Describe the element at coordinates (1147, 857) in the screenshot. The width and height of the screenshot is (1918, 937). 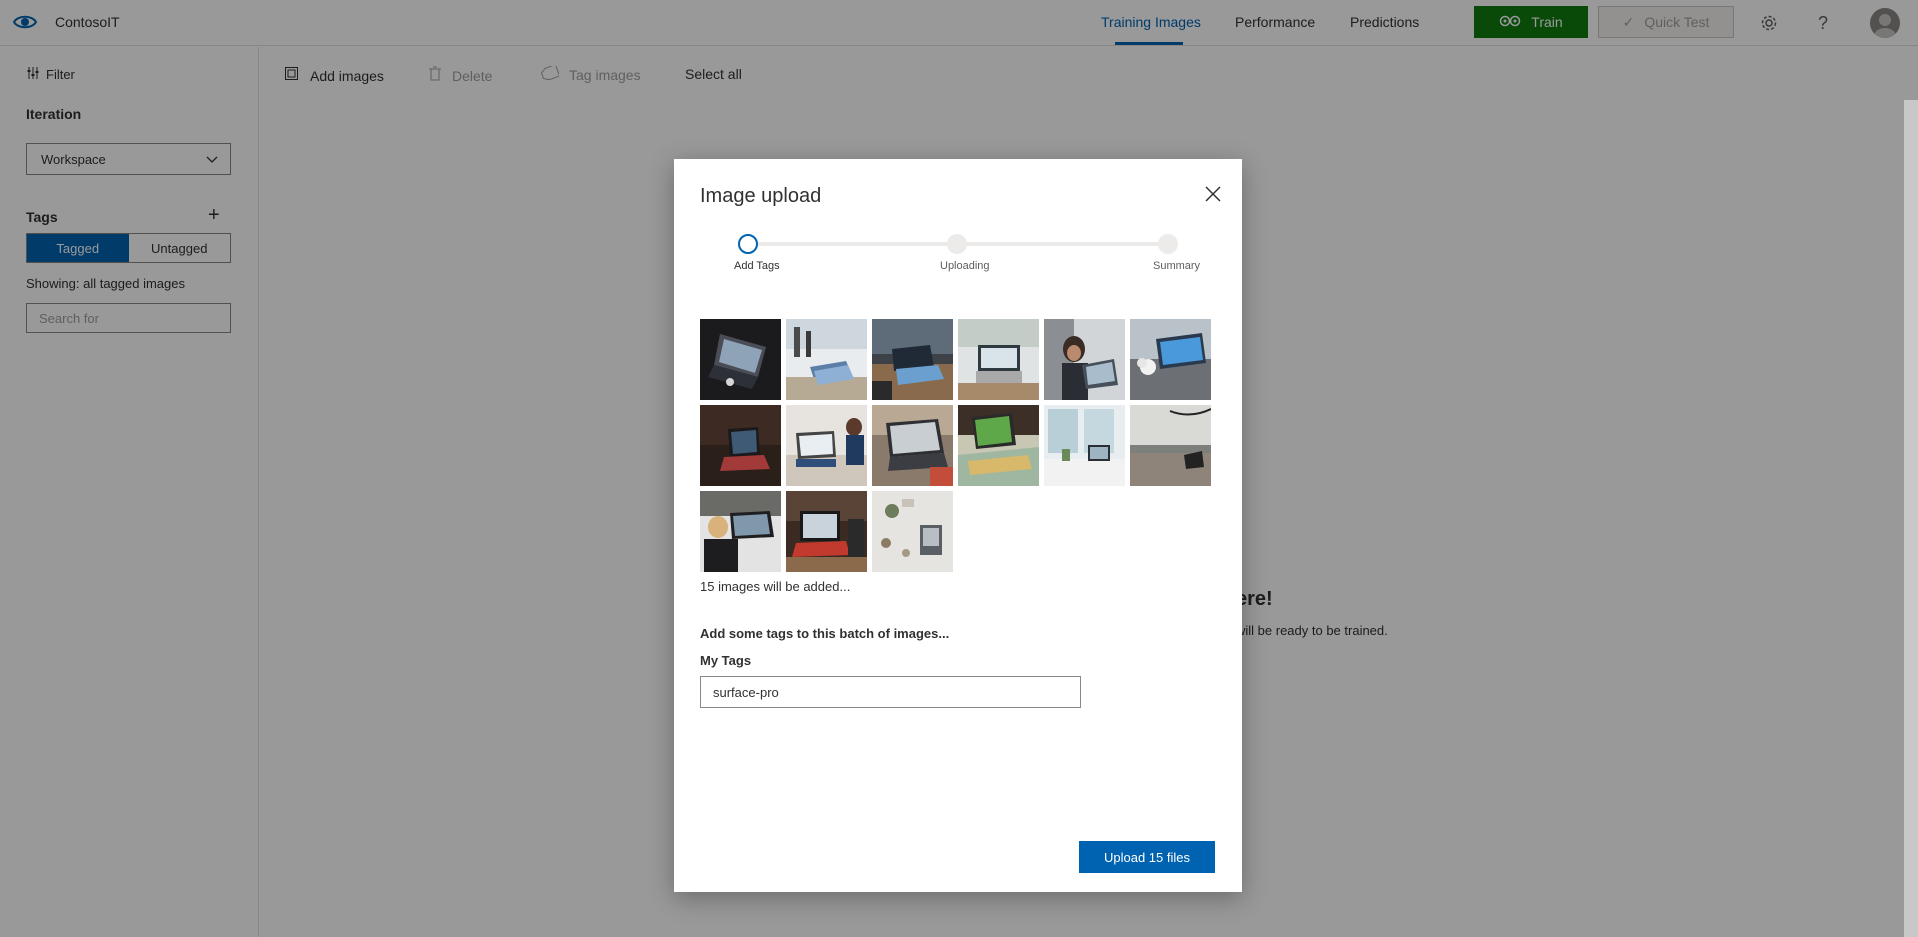
I see `upload-files-button: Upload 15 files` at that location.